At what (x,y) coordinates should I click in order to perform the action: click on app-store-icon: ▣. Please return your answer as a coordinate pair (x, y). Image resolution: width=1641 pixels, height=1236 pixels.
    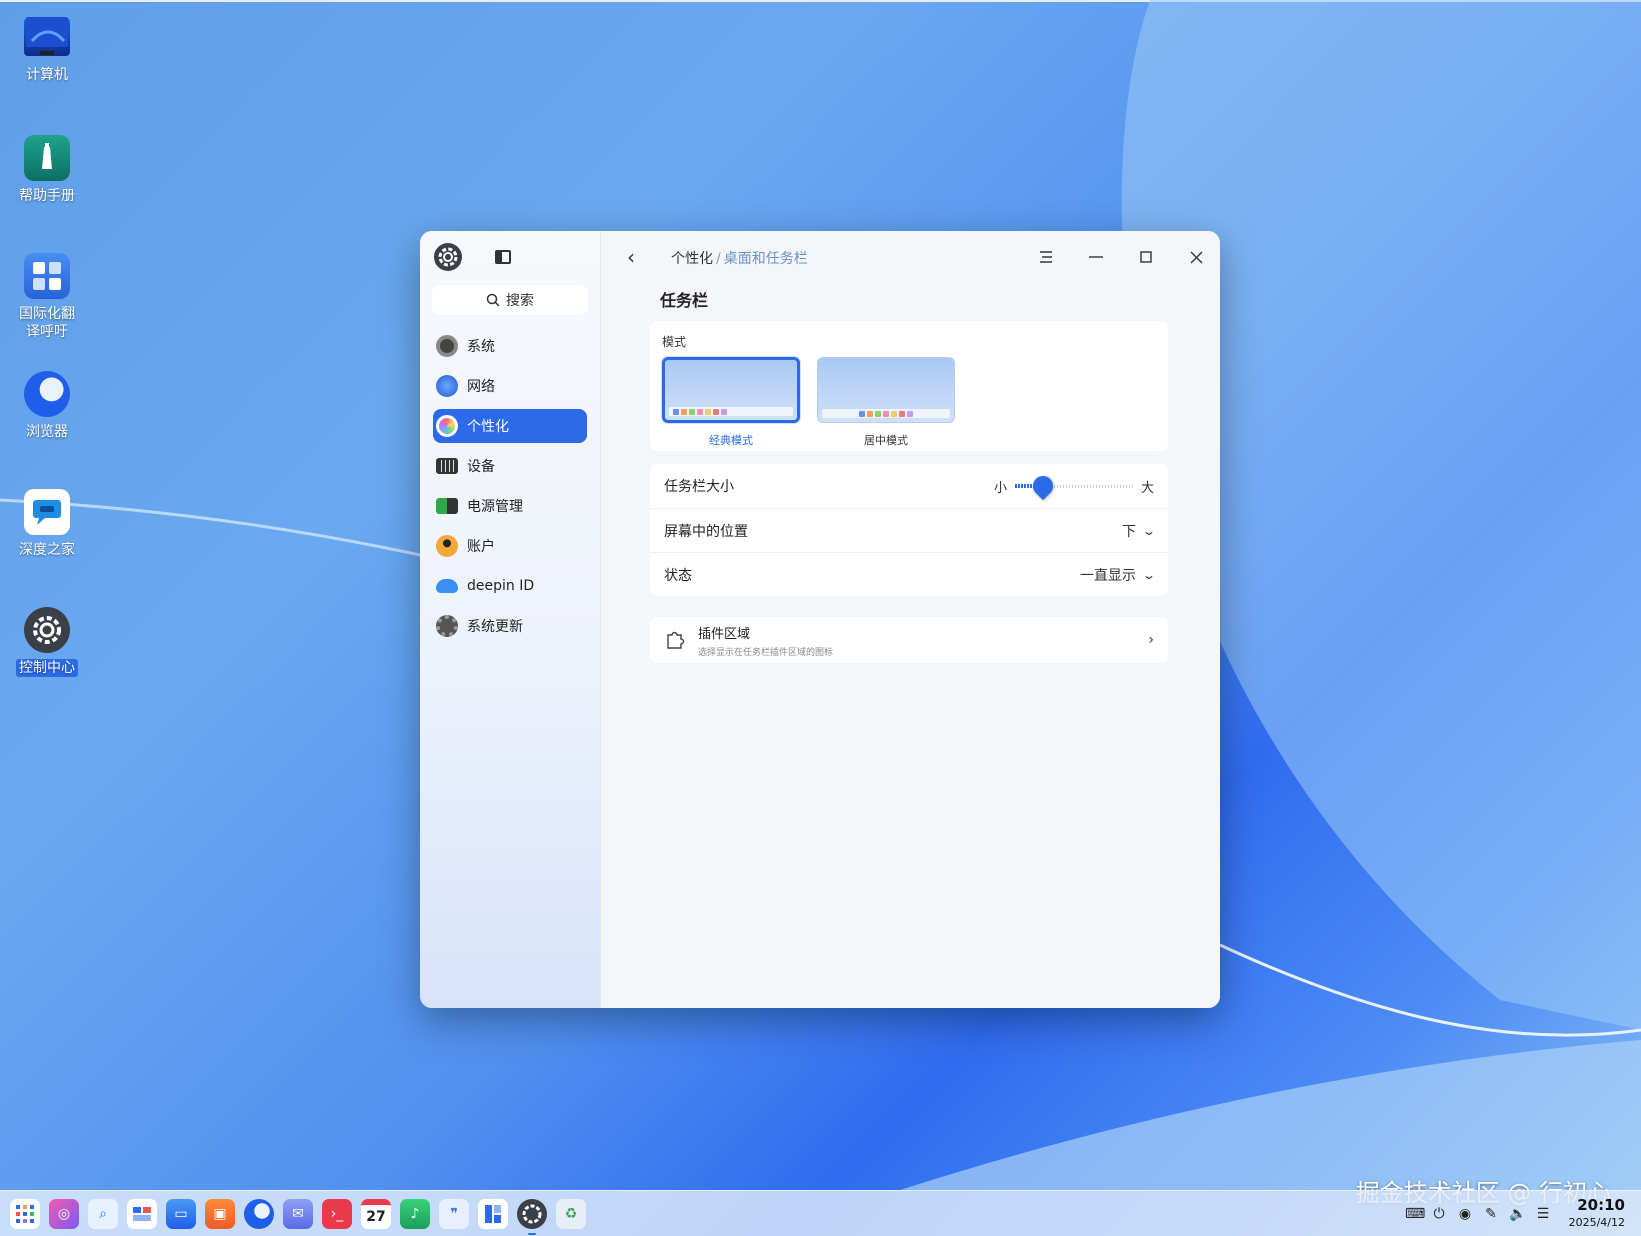
    Looking at the image, I should click on (220, 1214).